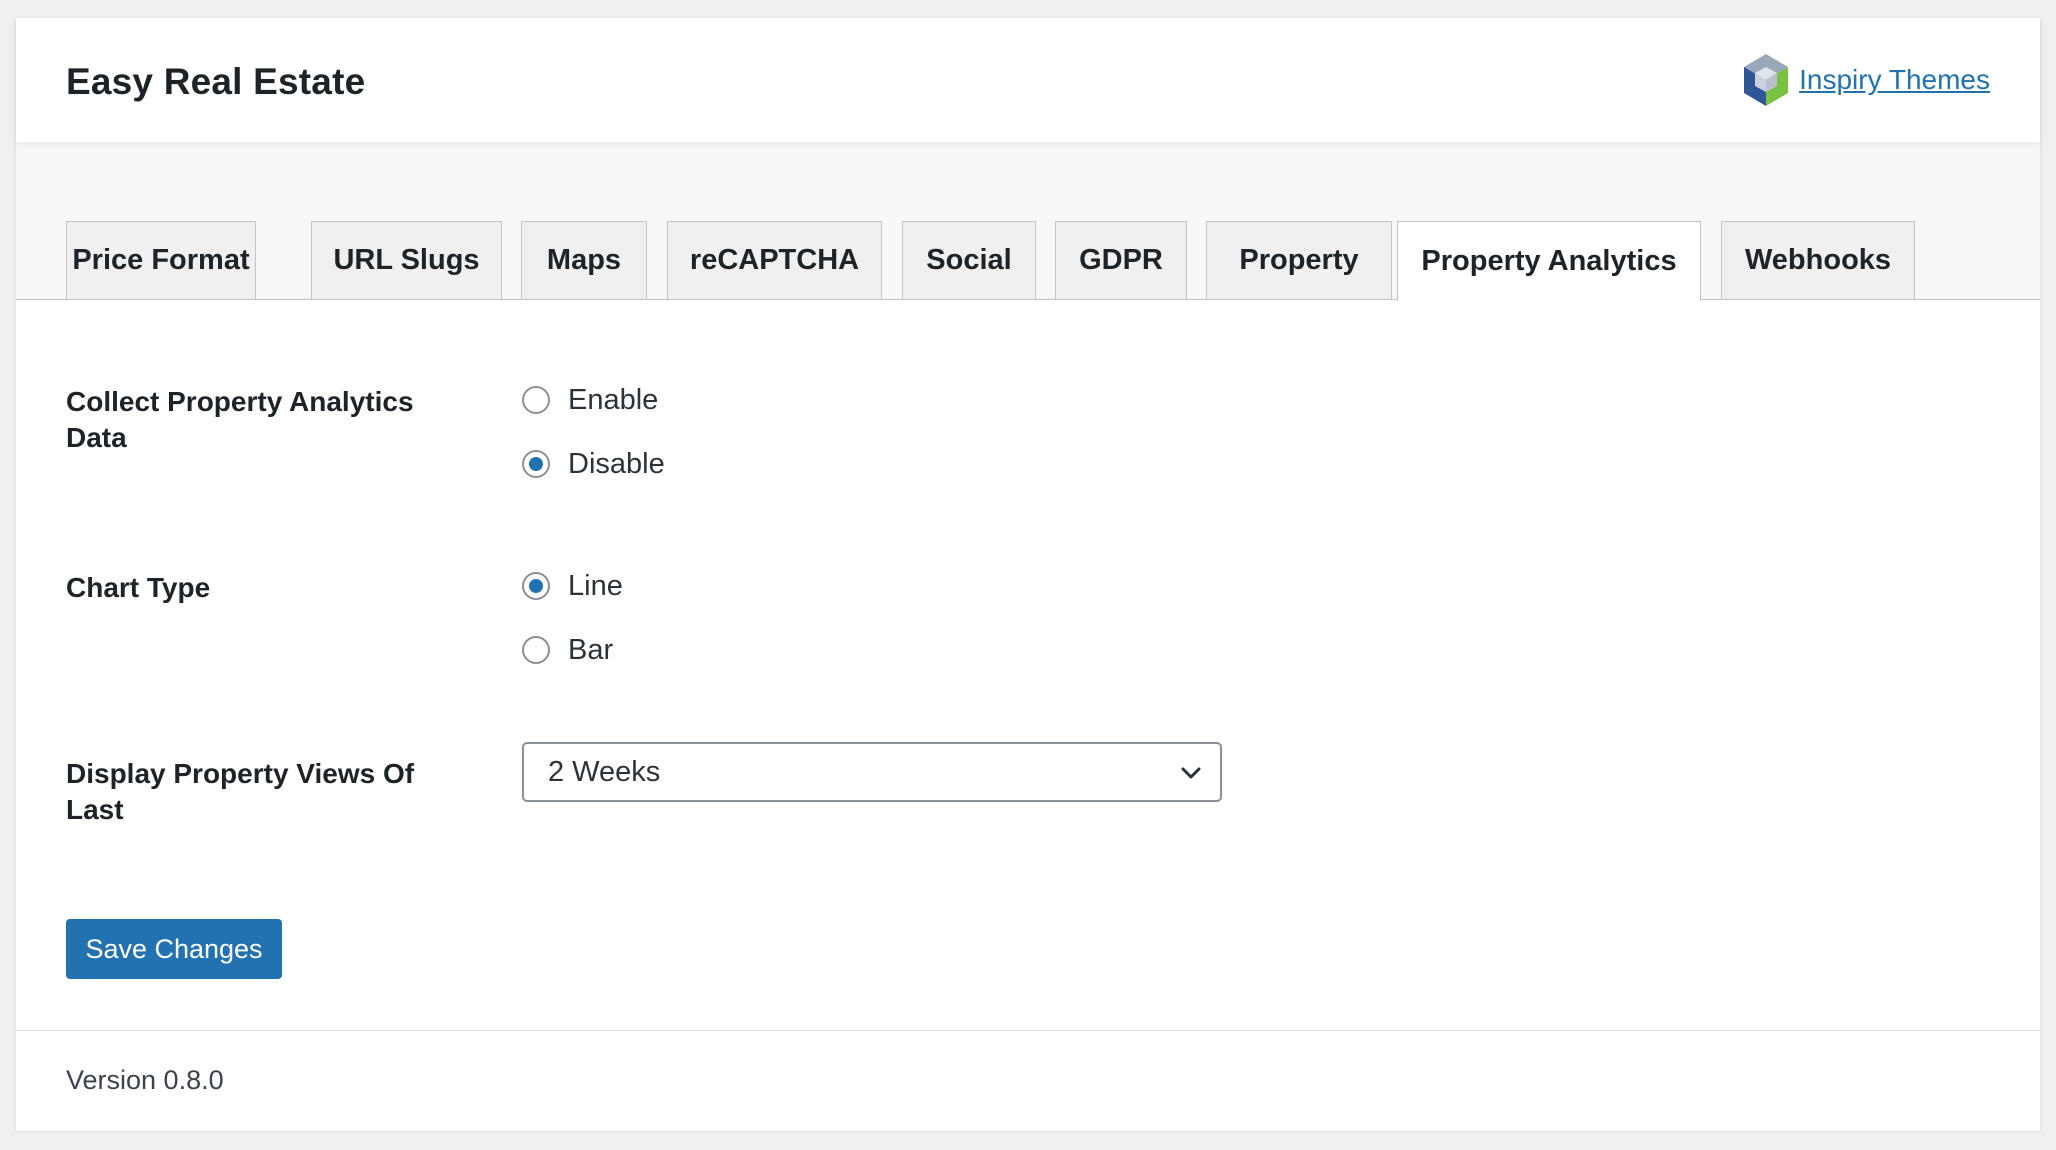 This screenshot has width=2056, height=1150. What do you see at coordinates (1299, 260) in the screenshot?
I see `tab-property: Property` at bounding box center [1299, 260].